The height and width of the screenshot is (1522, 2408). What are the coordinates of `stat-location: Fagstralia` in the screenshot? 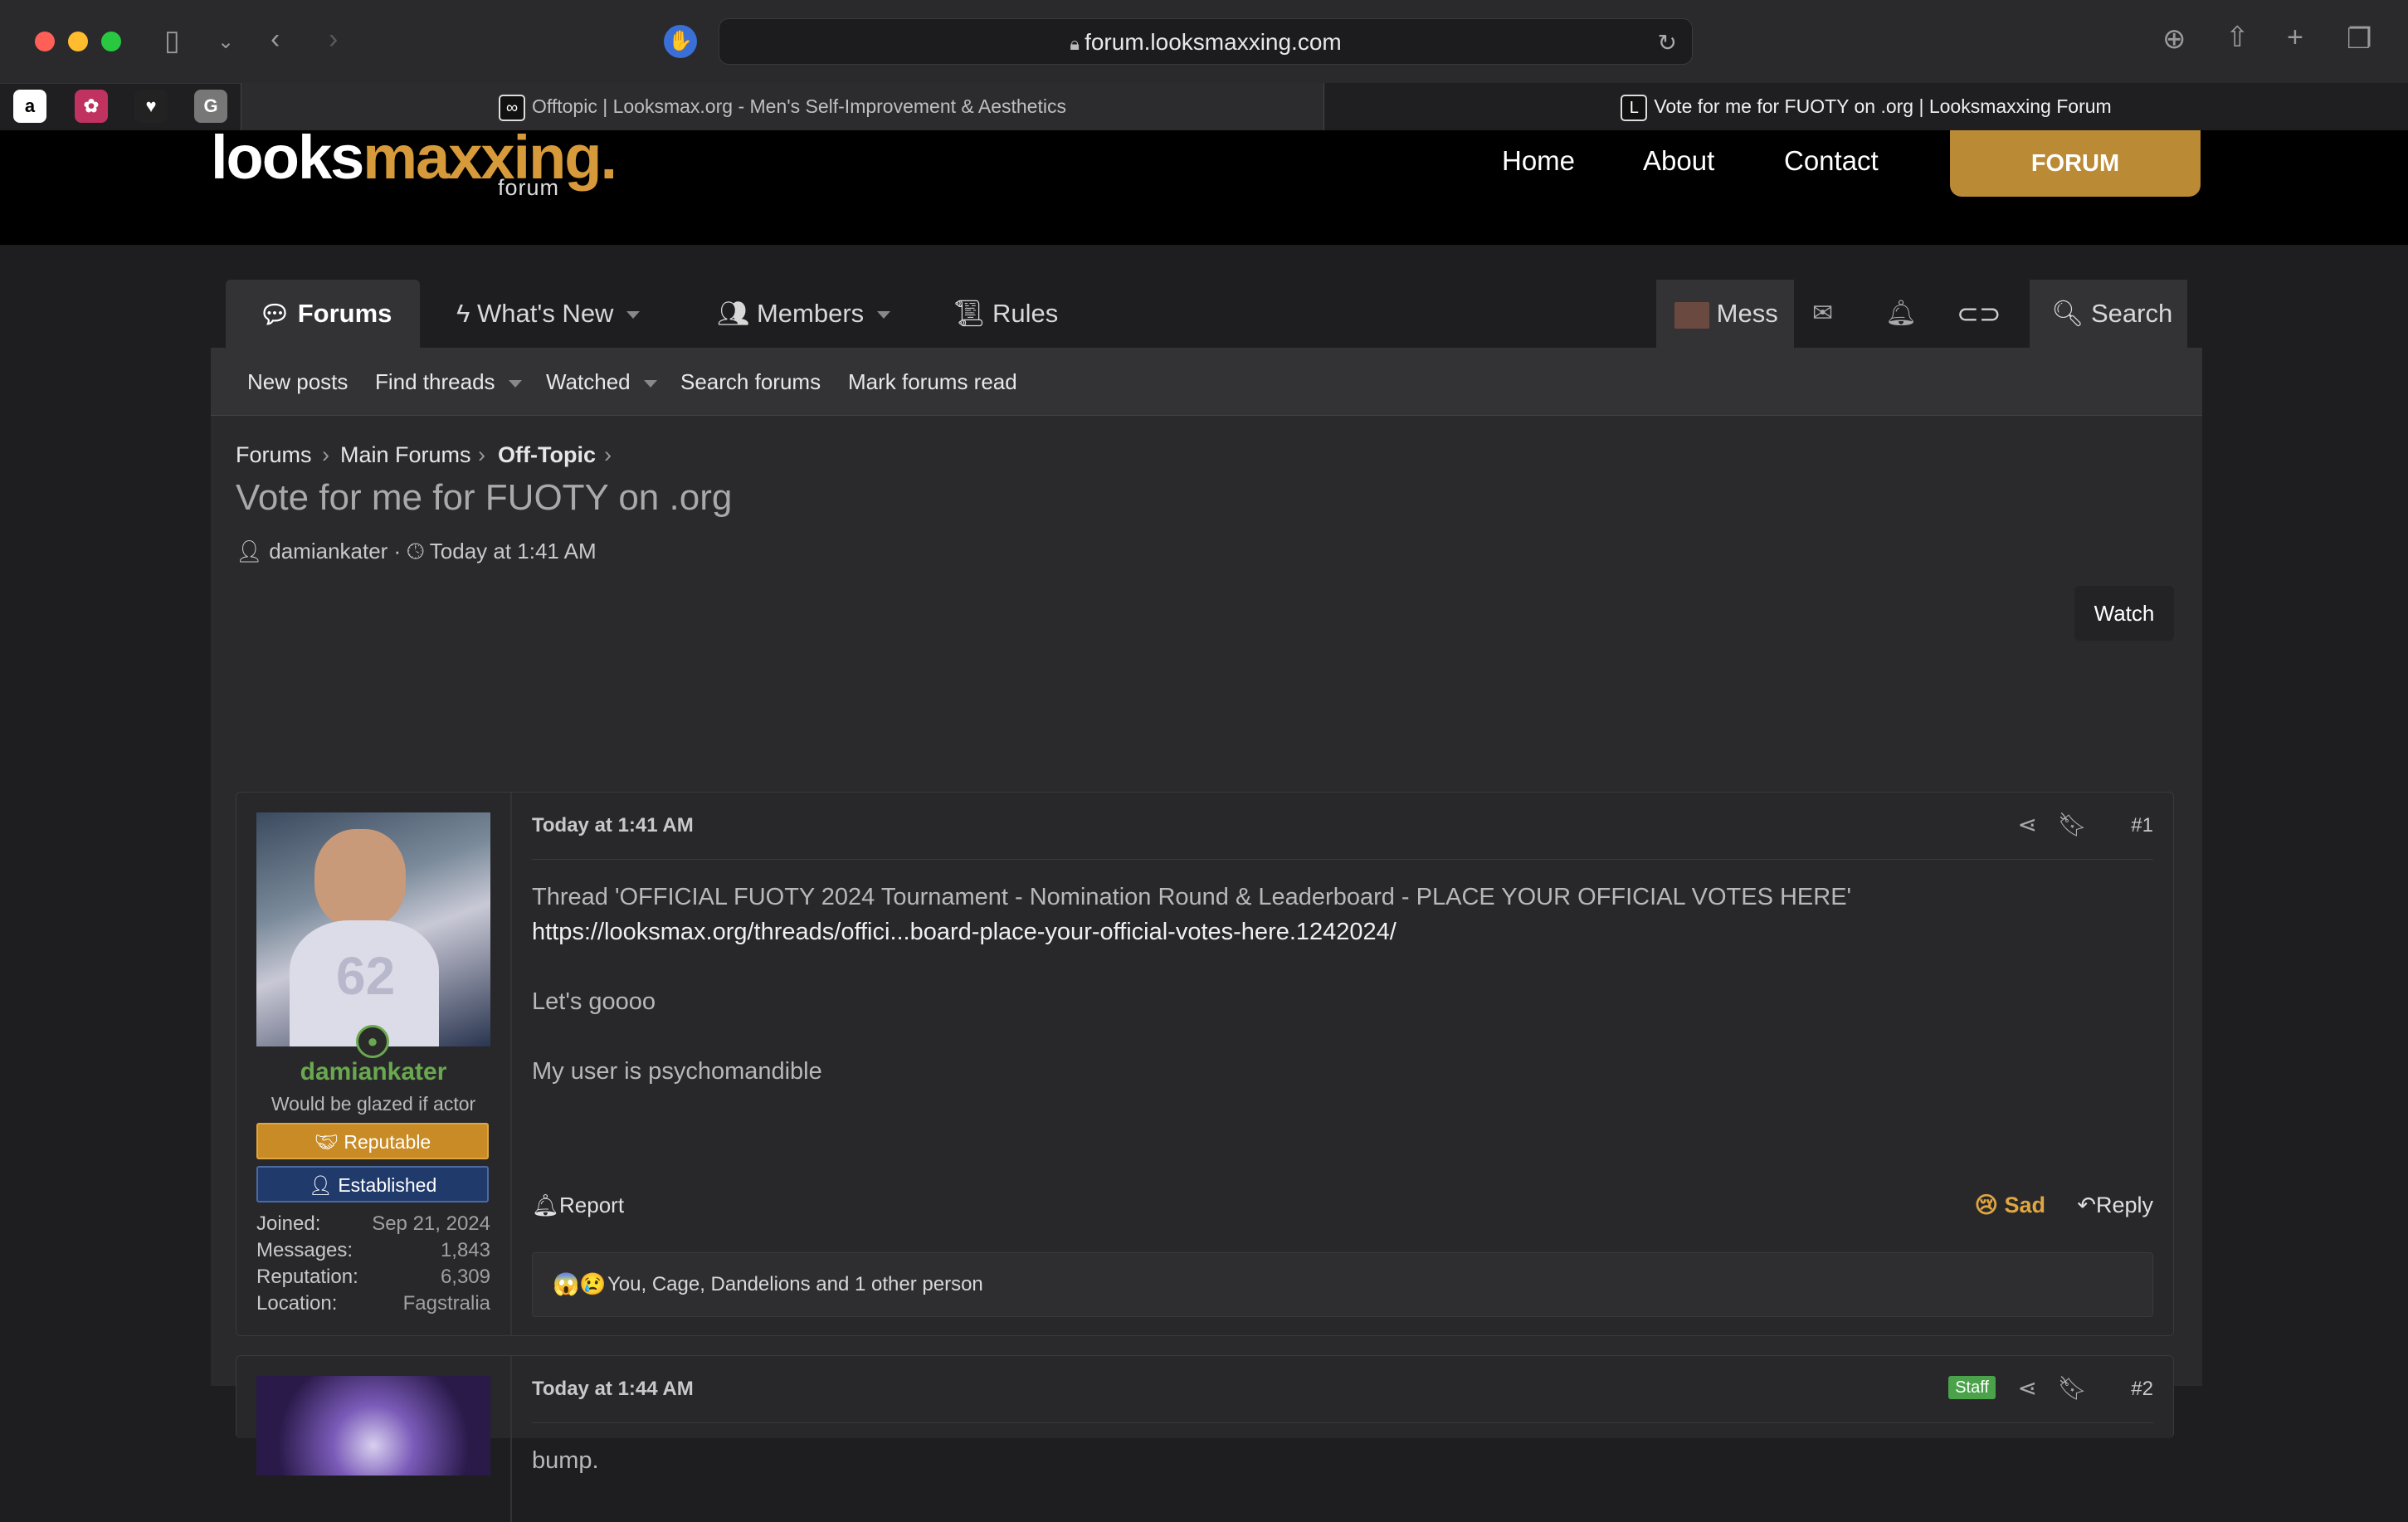 It's located at (446, 1303).